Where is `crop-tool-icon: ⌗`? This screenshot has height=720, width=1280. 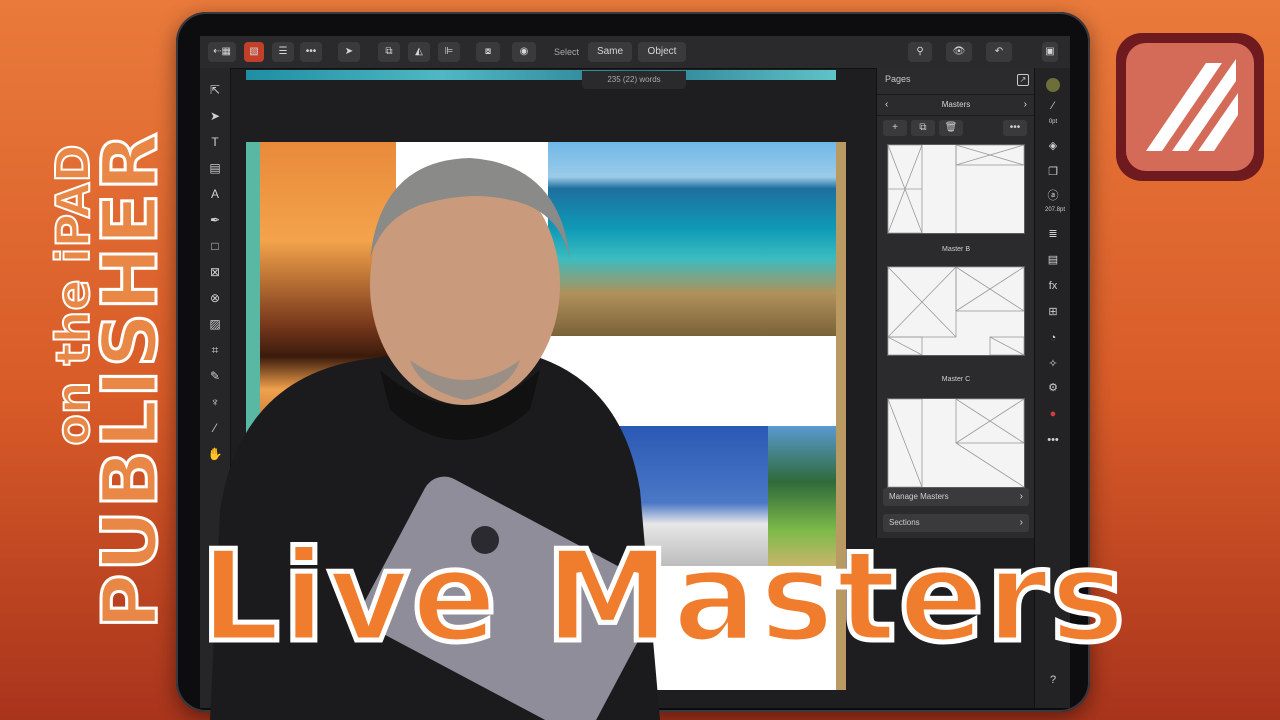
crop-tool-icon: ⌗ is located at coordinates (215, 350).